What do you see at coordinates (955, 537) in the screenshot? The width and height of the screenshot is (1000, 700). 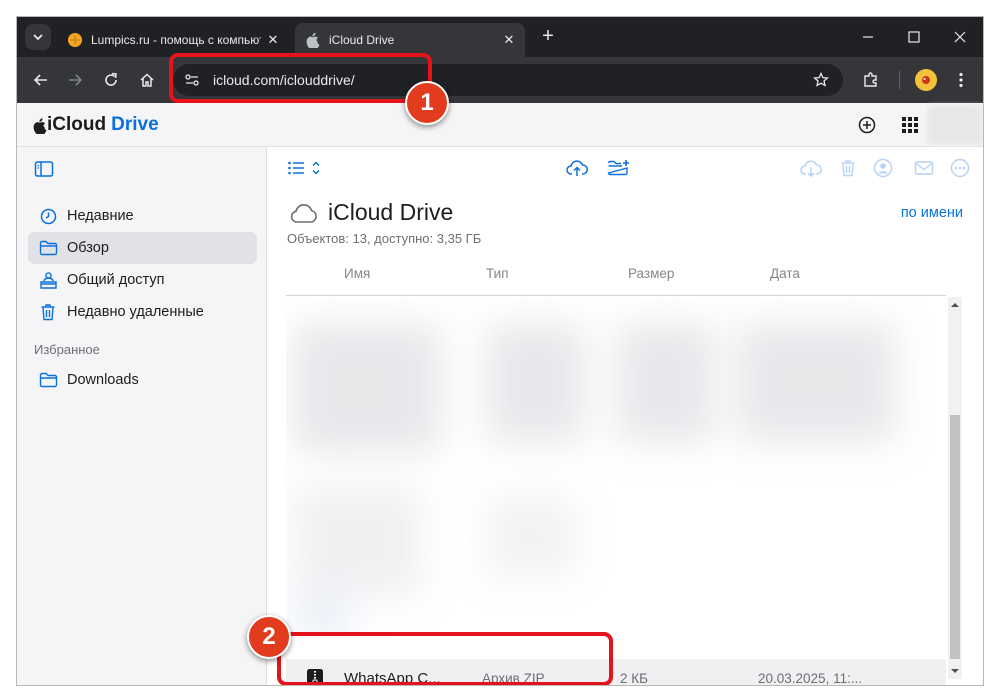 I see `scrollbar-thumb` at bounding box center [955, 537].